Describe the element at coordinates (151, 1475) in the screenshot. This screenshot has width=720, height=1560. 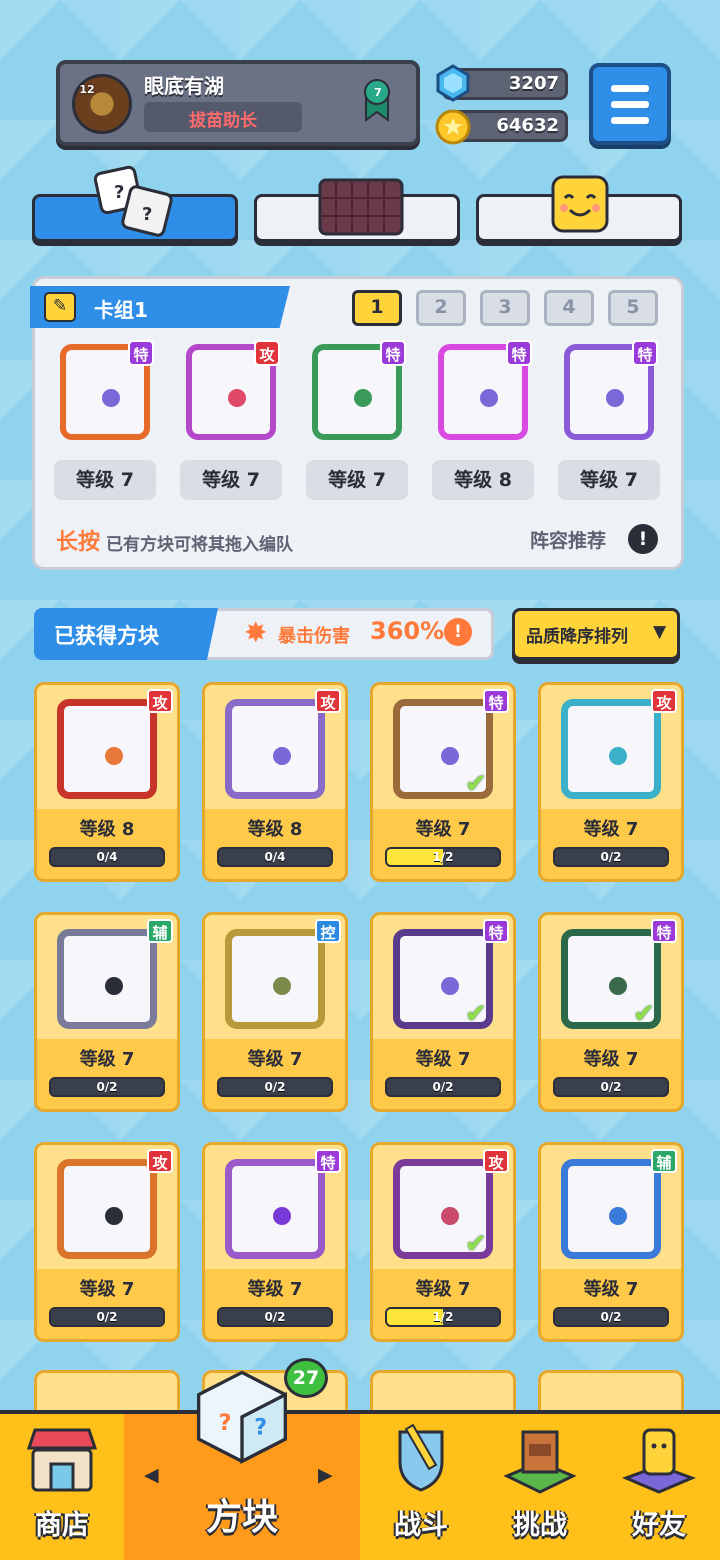
I see `chevron-left-icon: ◀` at that location.